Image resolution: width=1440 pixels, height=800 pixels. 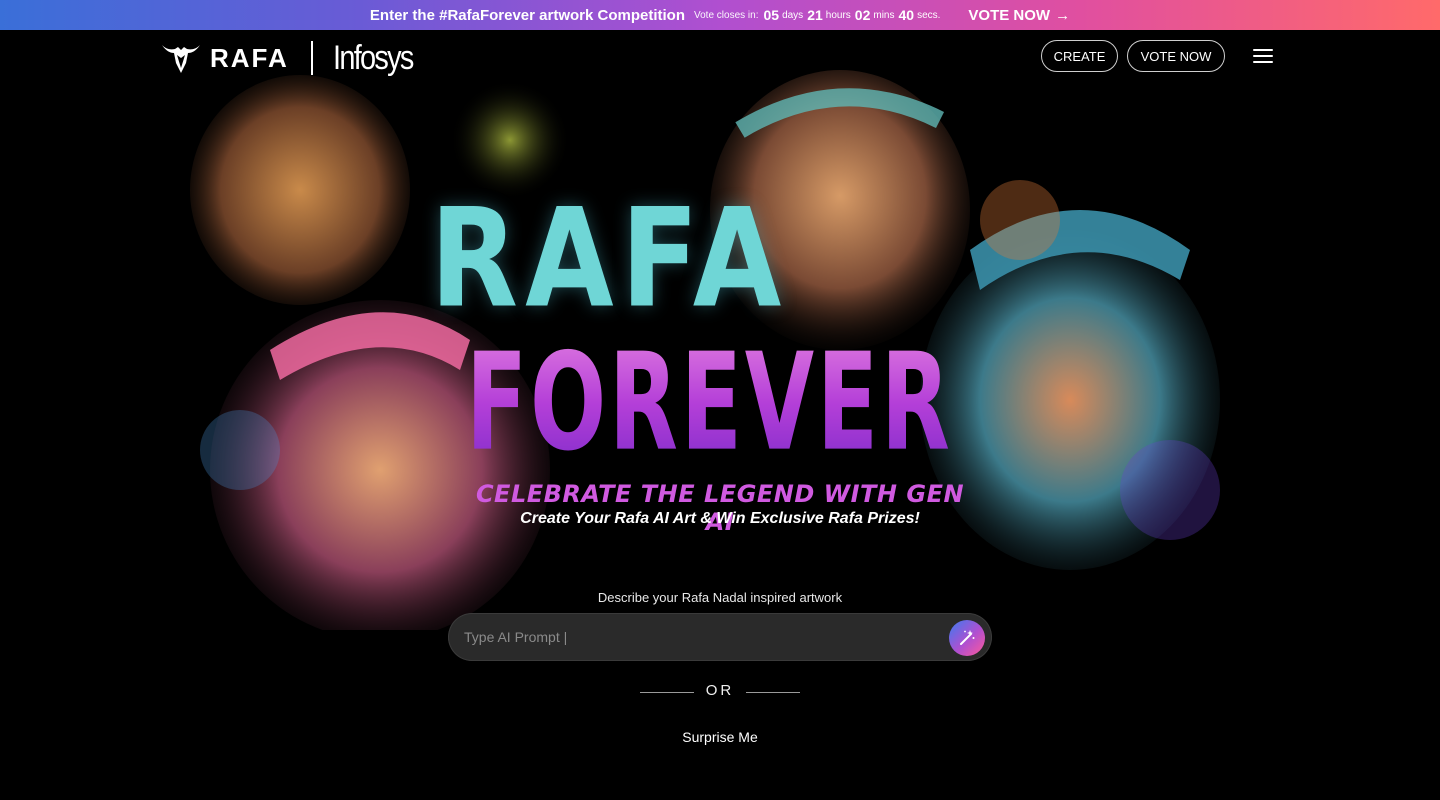 I want to click on surprise-me-button: Surprise Me, so click(x=720, y=737).